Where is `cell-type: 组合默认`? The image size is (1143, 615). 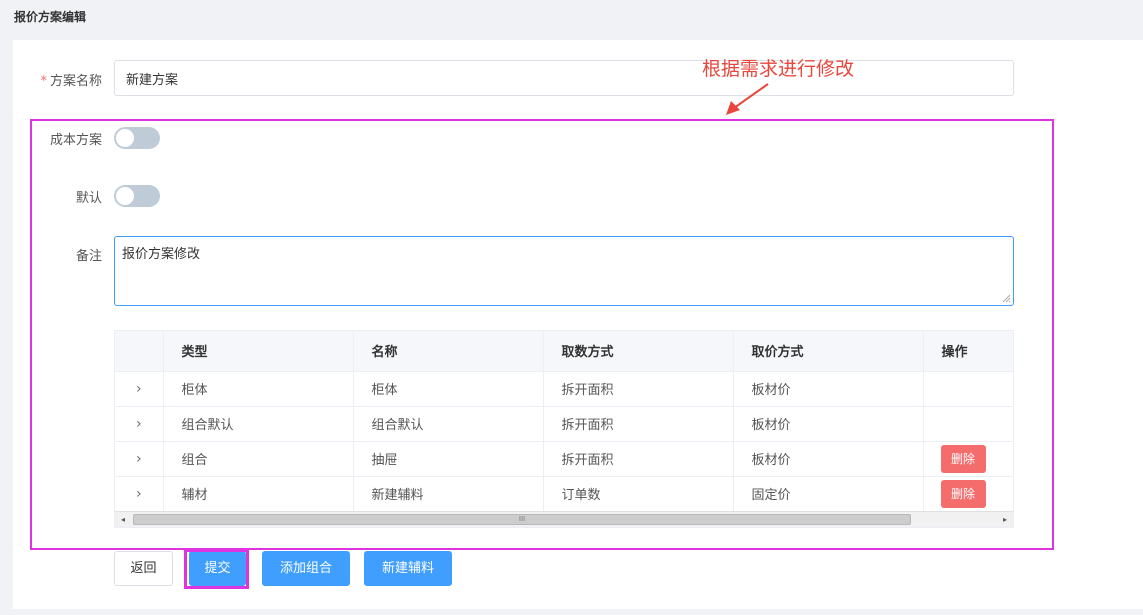 cell-type: 组合默认 is located at coordinates (258, 424).